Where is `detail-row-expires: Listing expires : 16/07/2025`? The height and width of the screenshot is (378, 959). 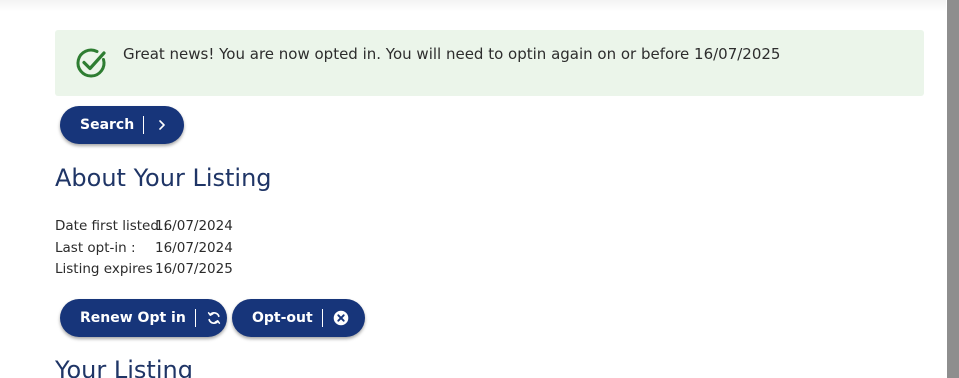
detail-row-expires: Listing expires : 16/07/2025 is located at coordinates (144, 270).